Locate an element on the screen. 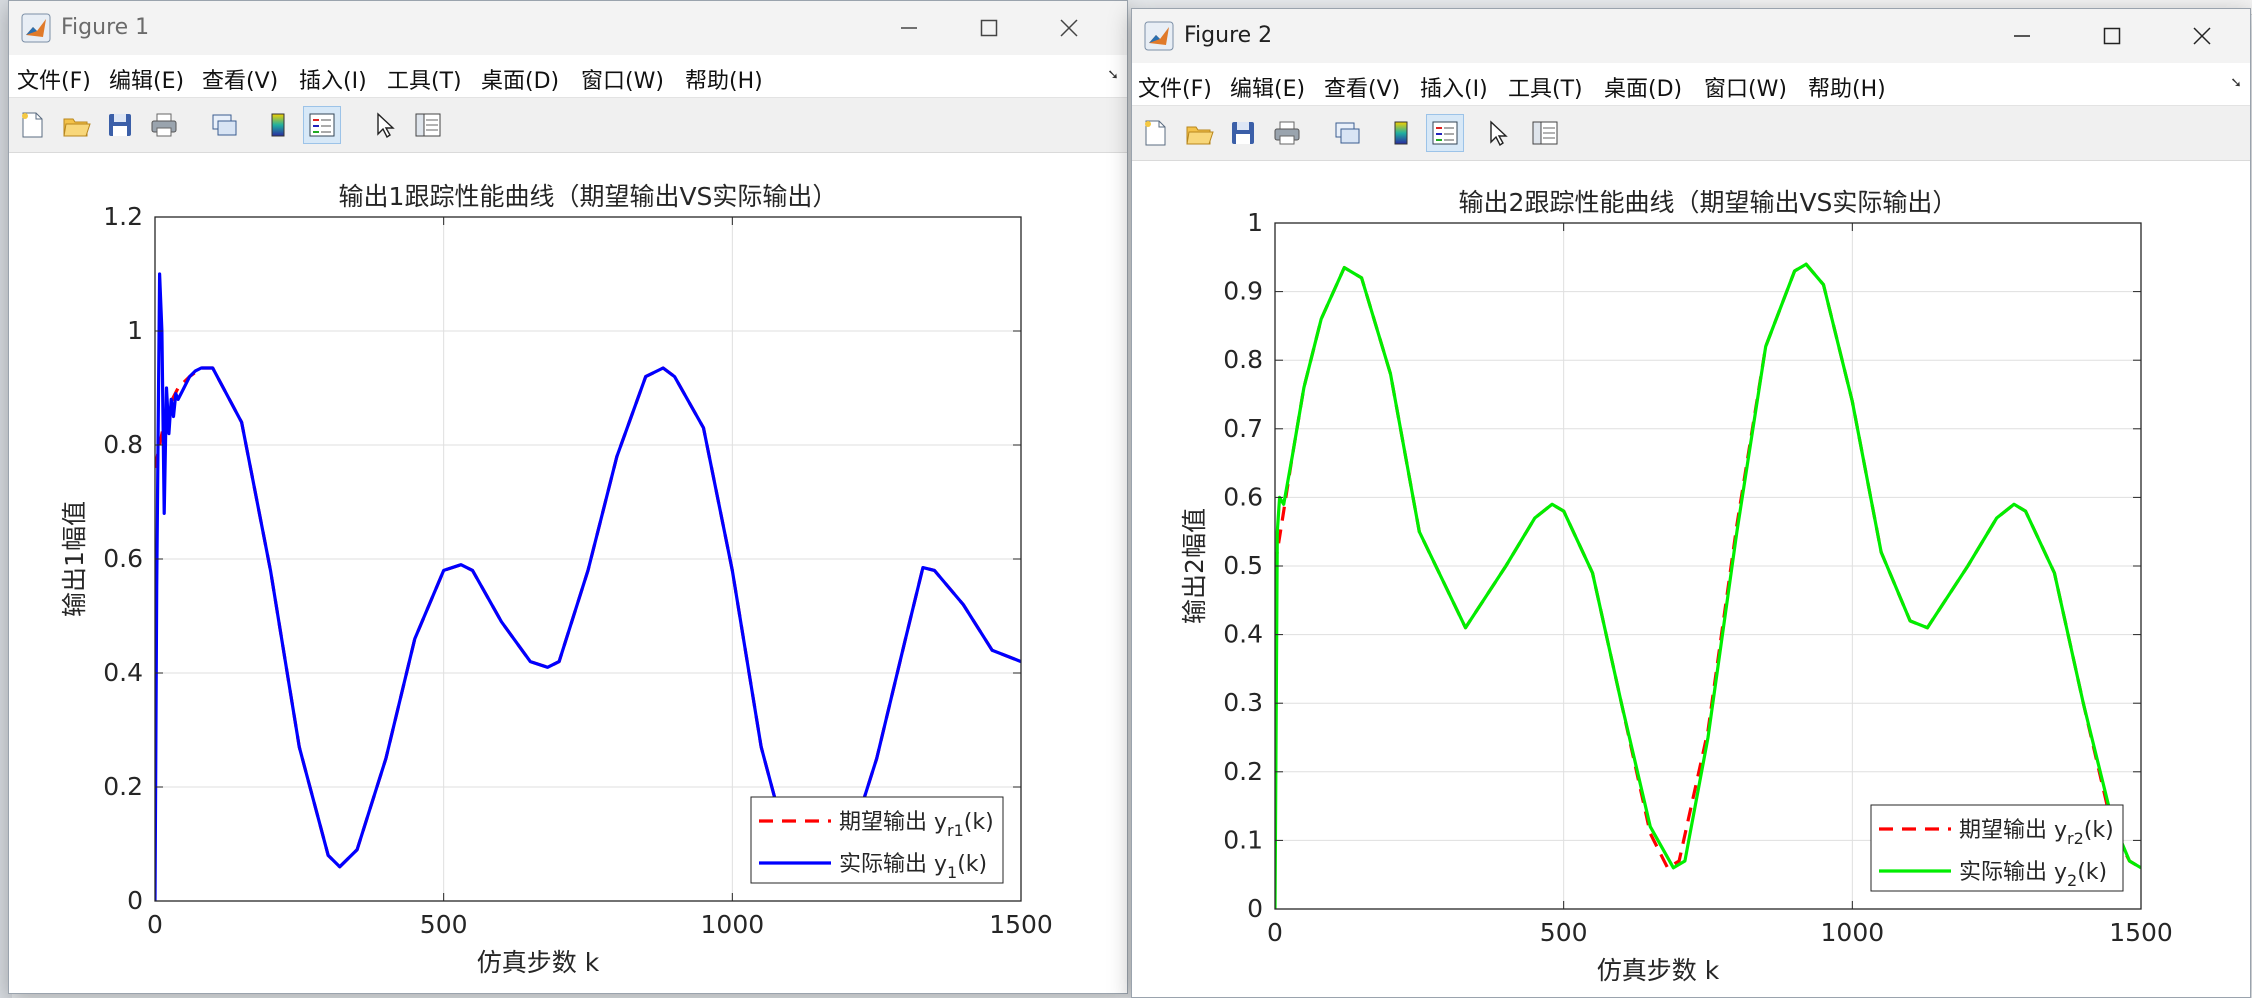  legend-subscript: 2 is located at coordinates (2072, 880).